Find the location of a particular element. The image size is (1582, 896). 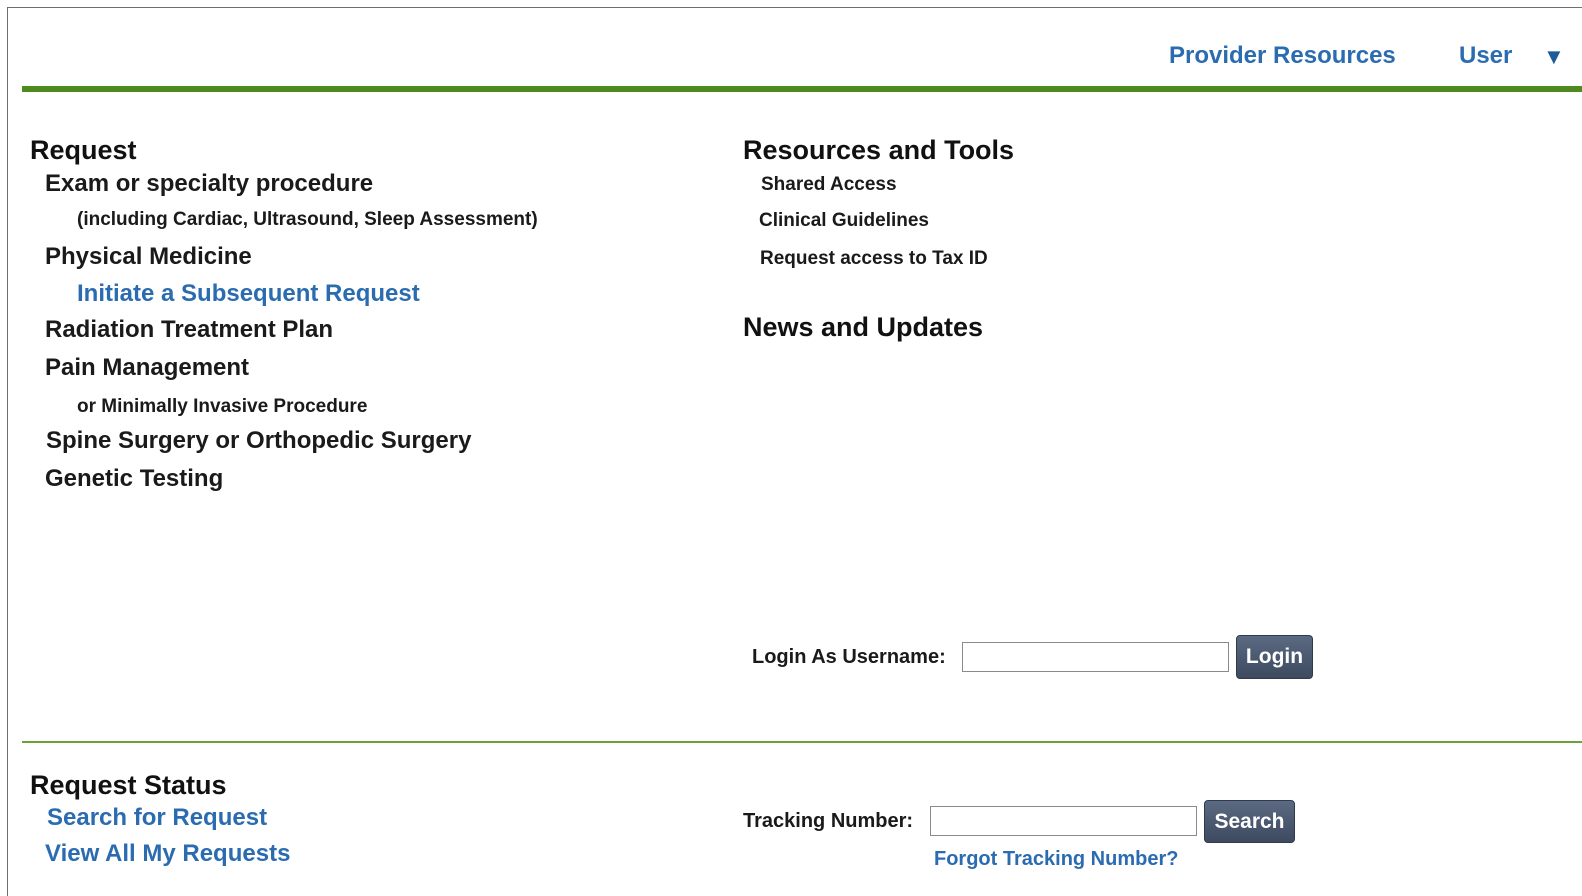

provider-resources-link: Provider Resources is located at coordinates (1282, 56).